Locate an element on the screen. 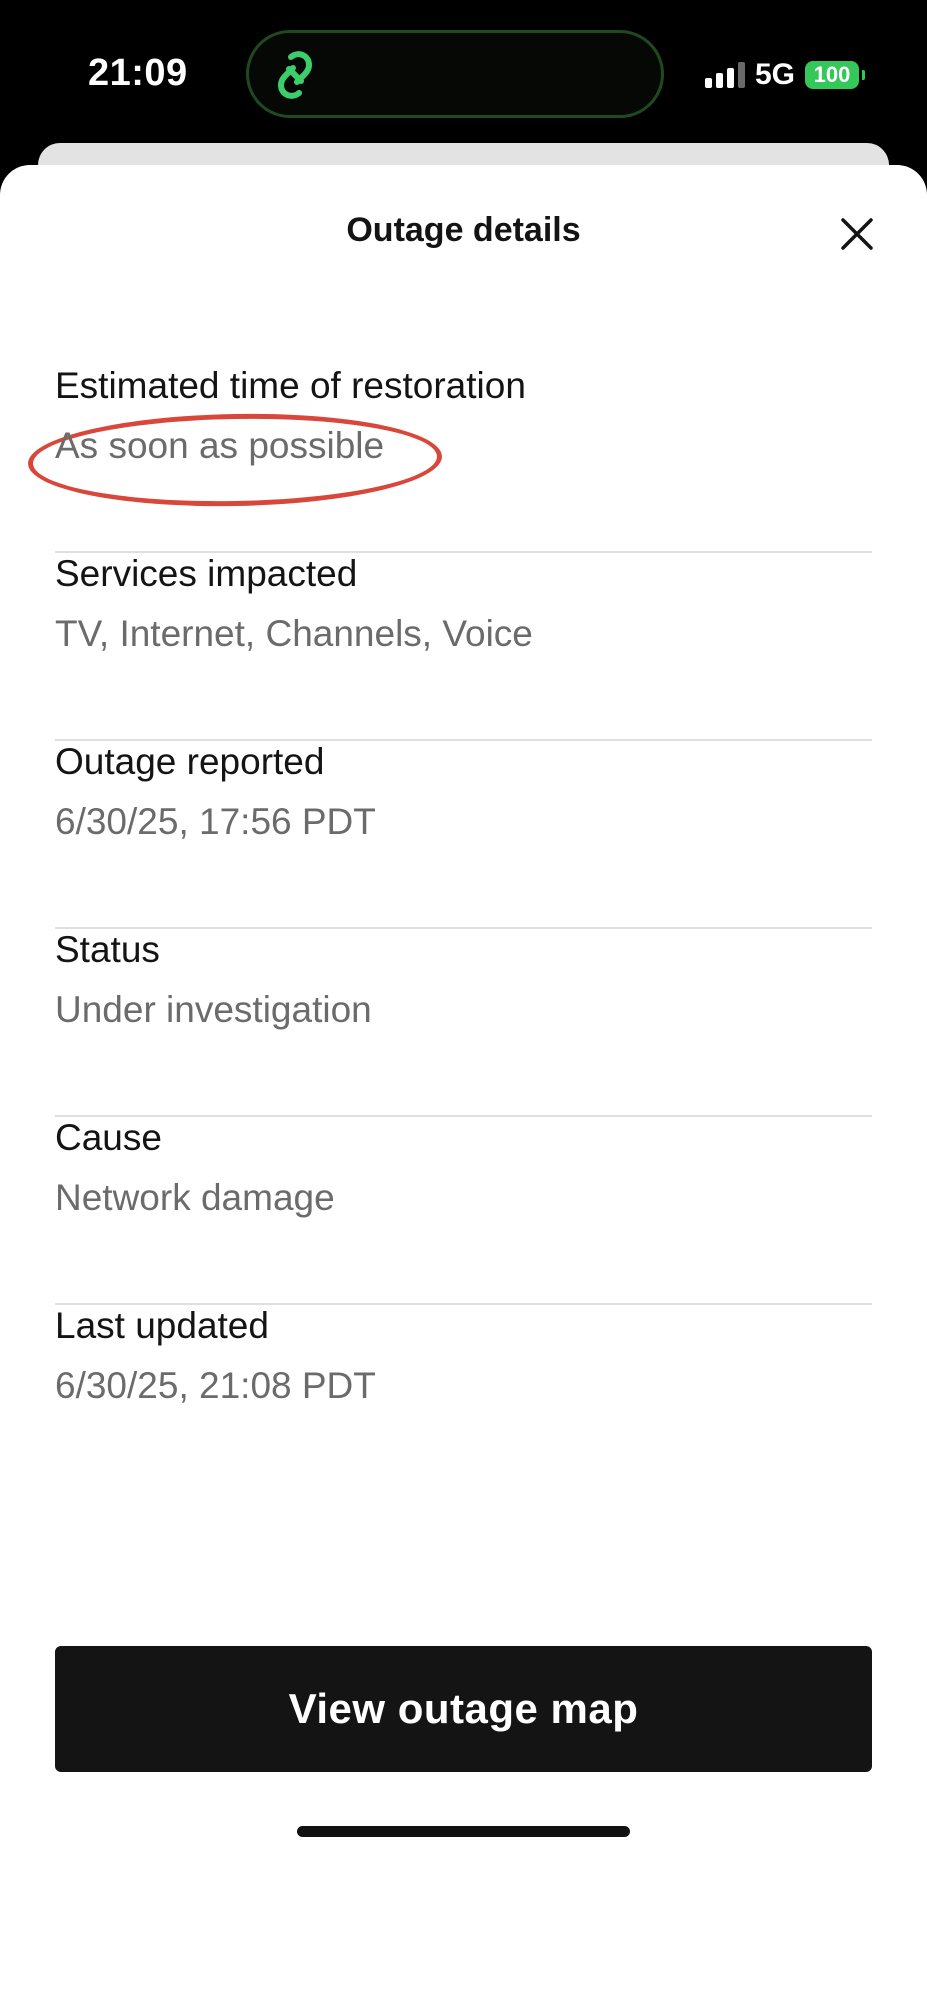 The height and width of the screenshot is (2016, 927). battery-level: 100 is located at coordinates (832, 74).